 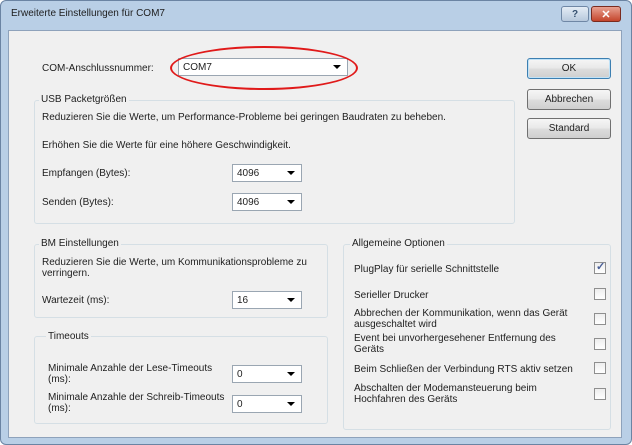 I want to click on write-timeout-select: 0, so click(x=267, y=404).